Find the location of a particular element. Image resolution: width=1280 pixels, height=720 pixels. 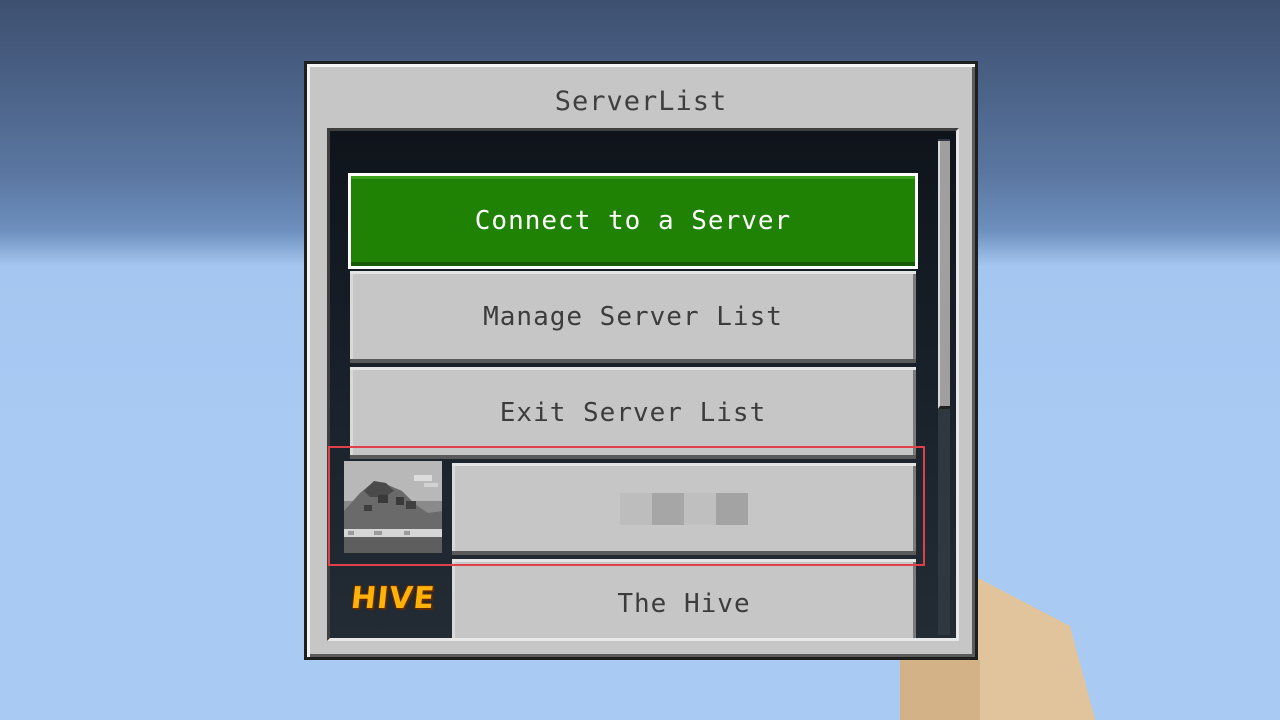

exit-server-list-button: Exit Server List is located at coordinates (633, 413).